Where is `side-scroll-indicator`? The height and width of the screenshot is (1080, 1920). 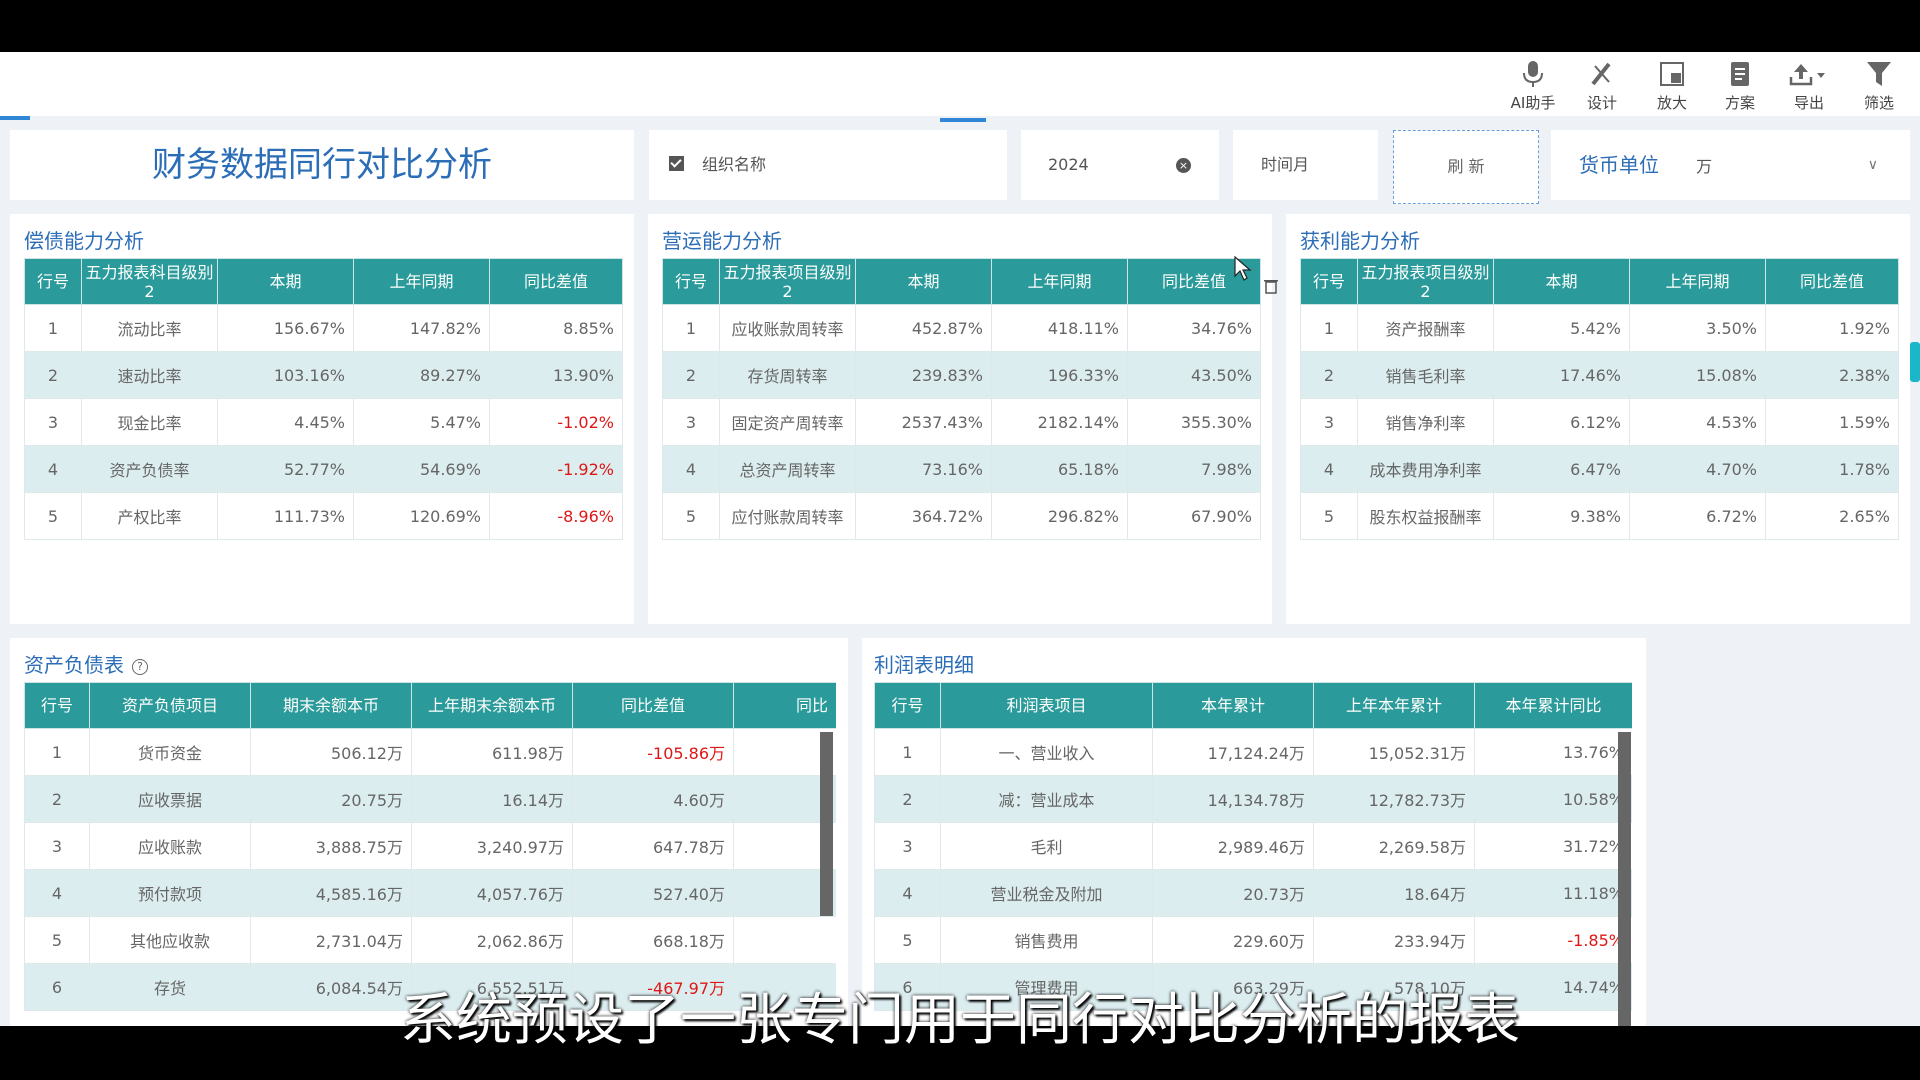 side-scroll-indicator is located at coordinates (1915, 362).